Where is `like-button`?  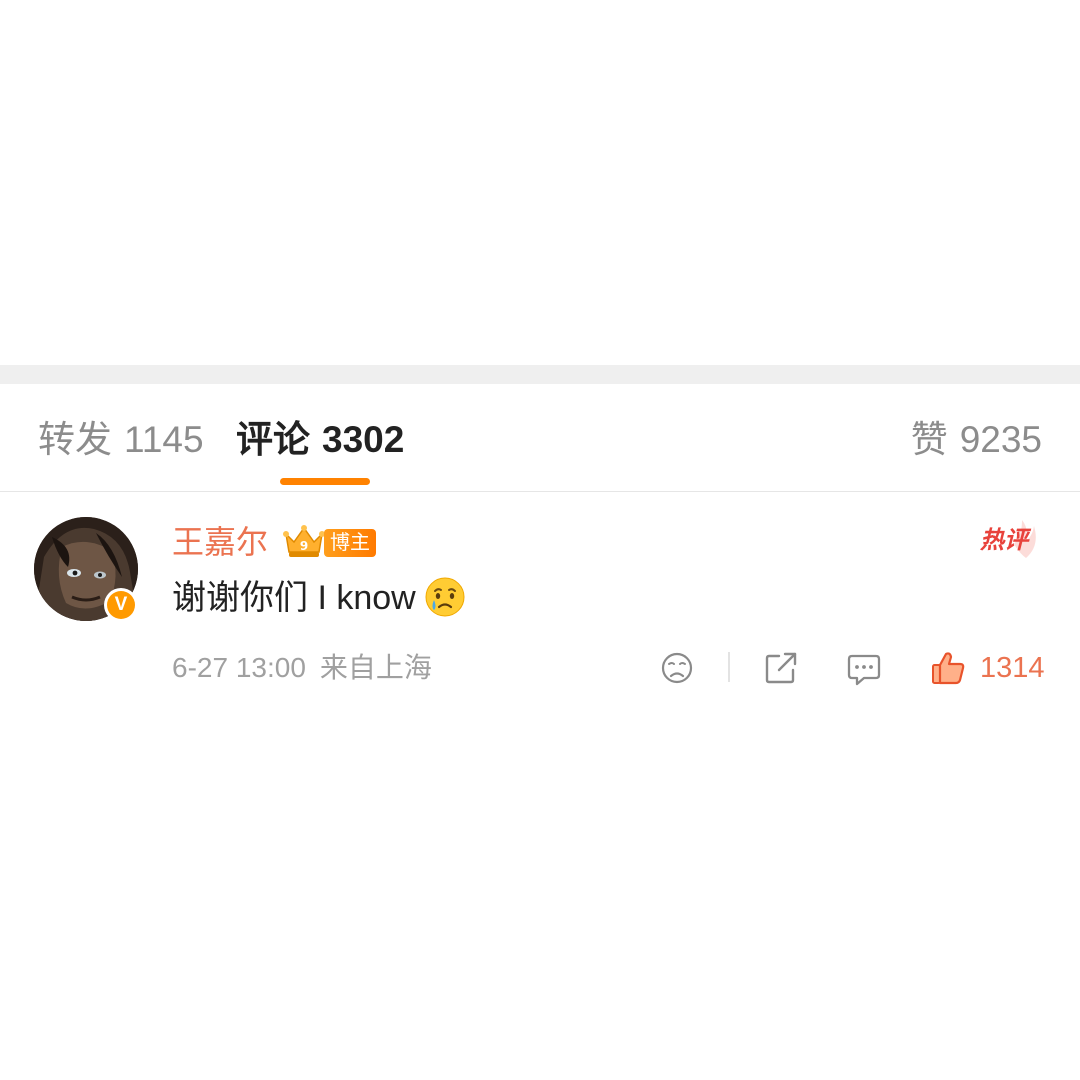 like-button is located at coordinates (948, 668).